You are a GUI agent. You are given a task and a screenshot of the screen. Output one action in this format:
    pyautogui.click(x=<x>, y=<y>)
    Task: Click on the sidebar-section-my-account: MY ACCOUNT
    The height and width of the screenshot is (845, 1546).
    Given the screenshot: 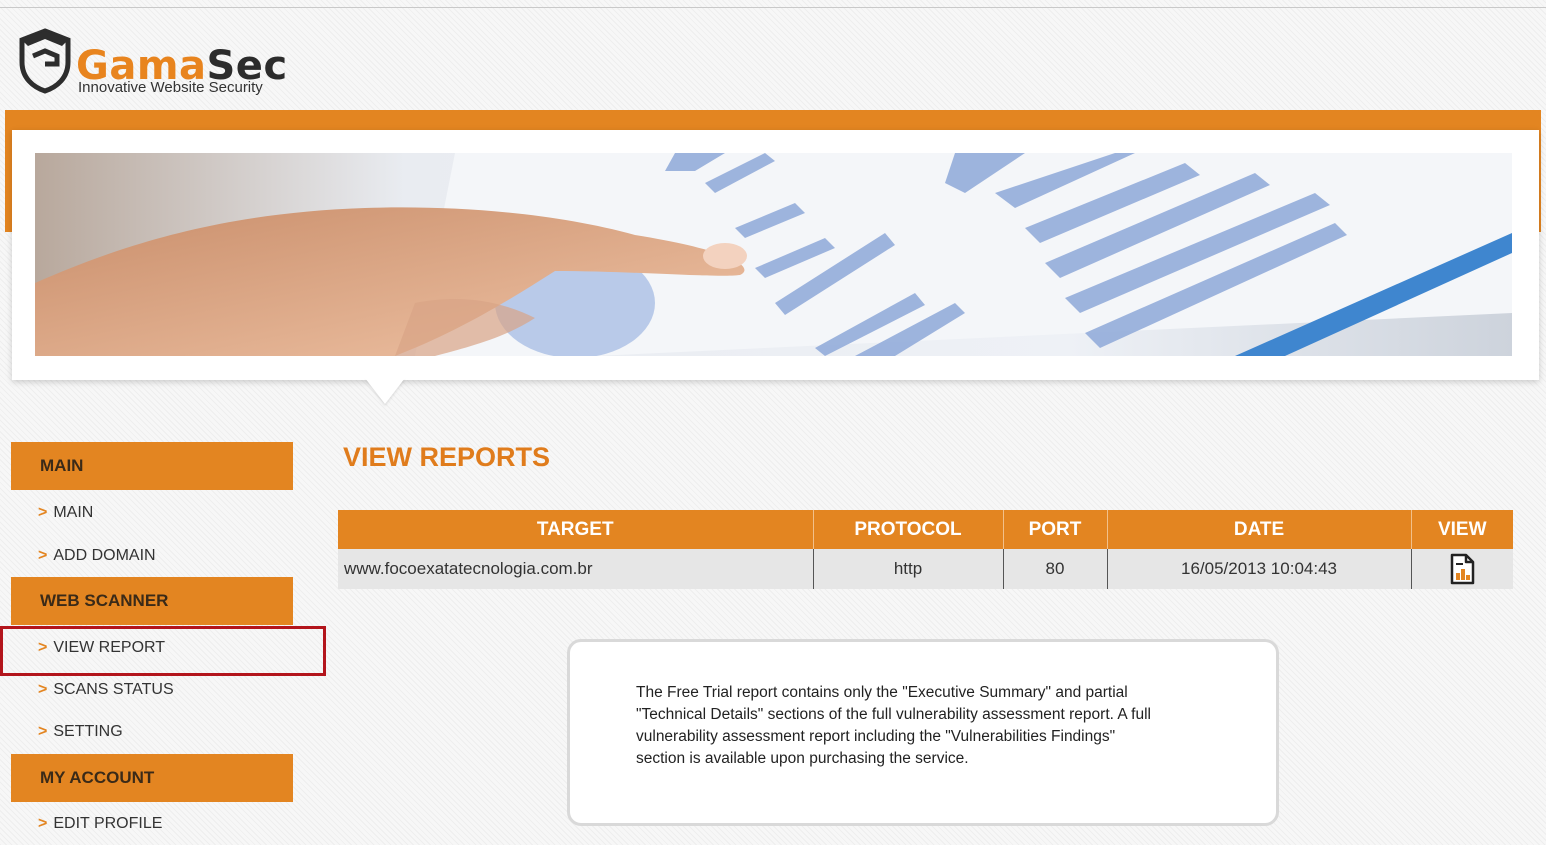 What is the action you would take?
    pyautogui.click(x=152, y=778)
    